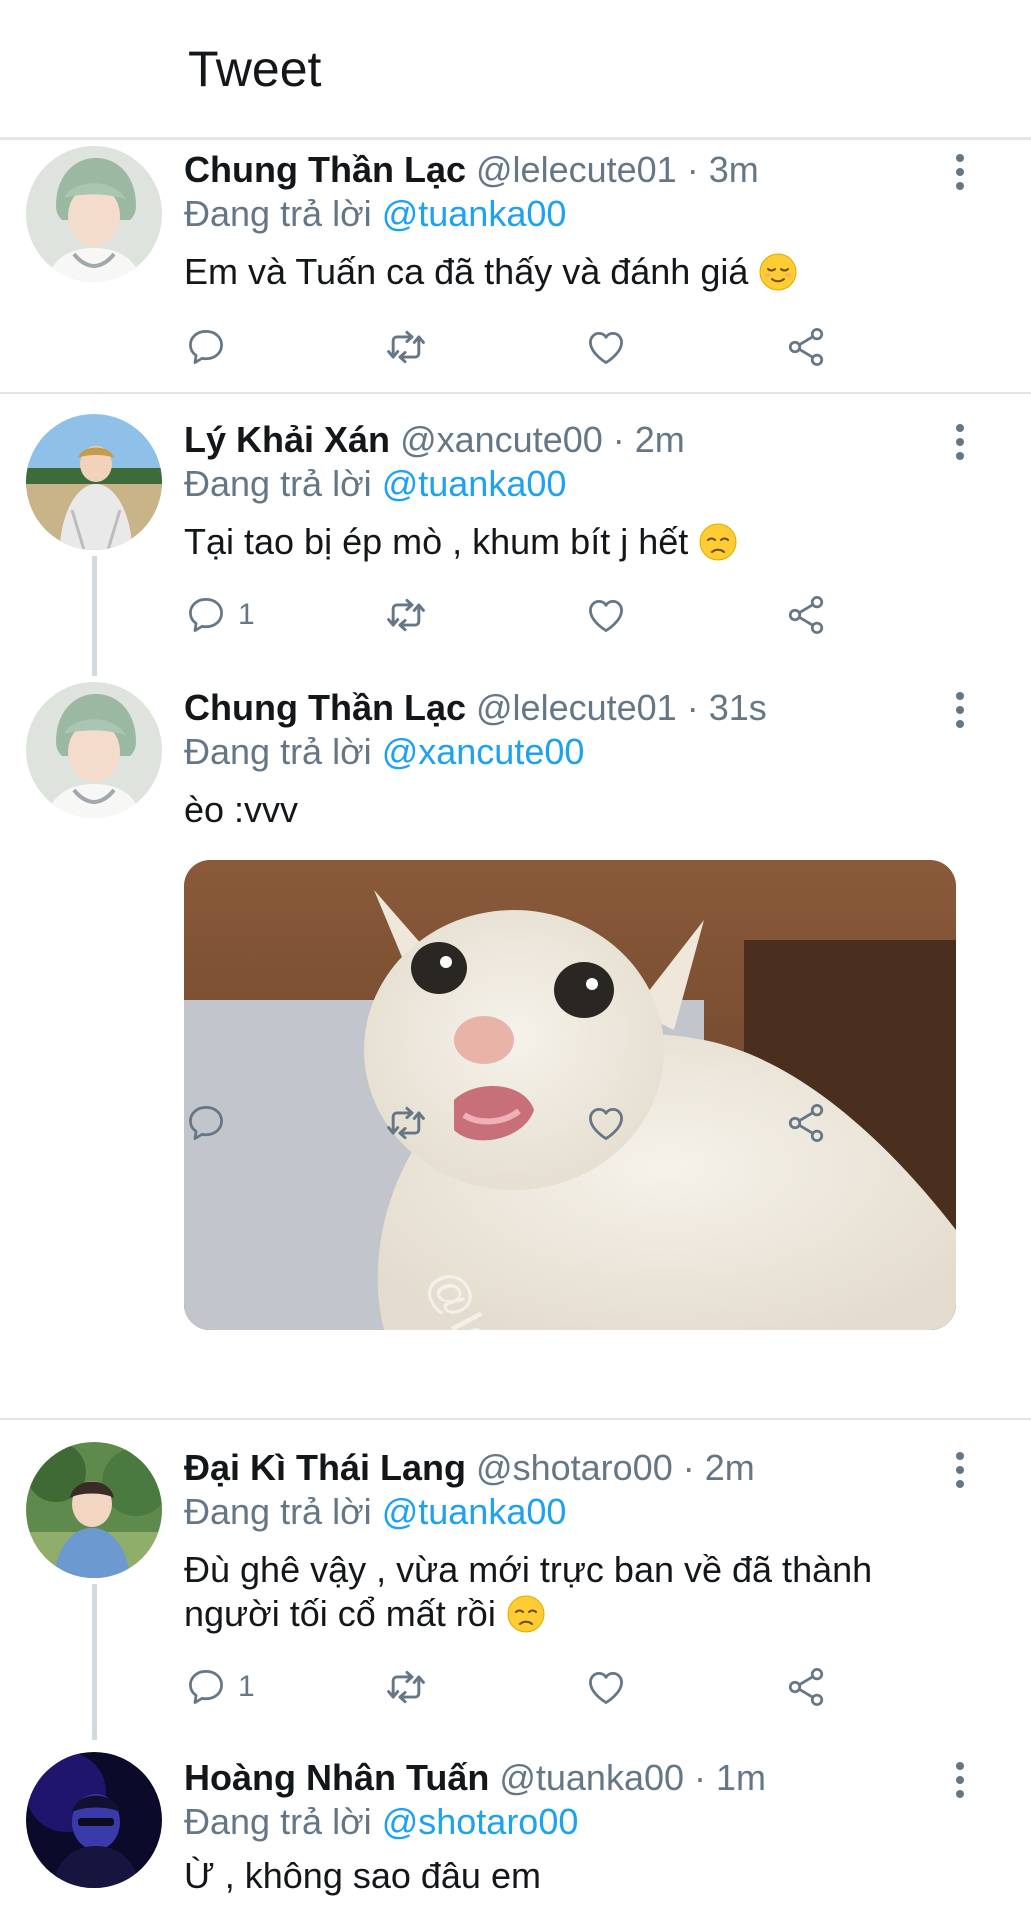 The width and height of the screenshot is (1031, 1920). I want to click on tweet-body: Tại tao bị ép mò , khum bít j hết, so click(436, 541).